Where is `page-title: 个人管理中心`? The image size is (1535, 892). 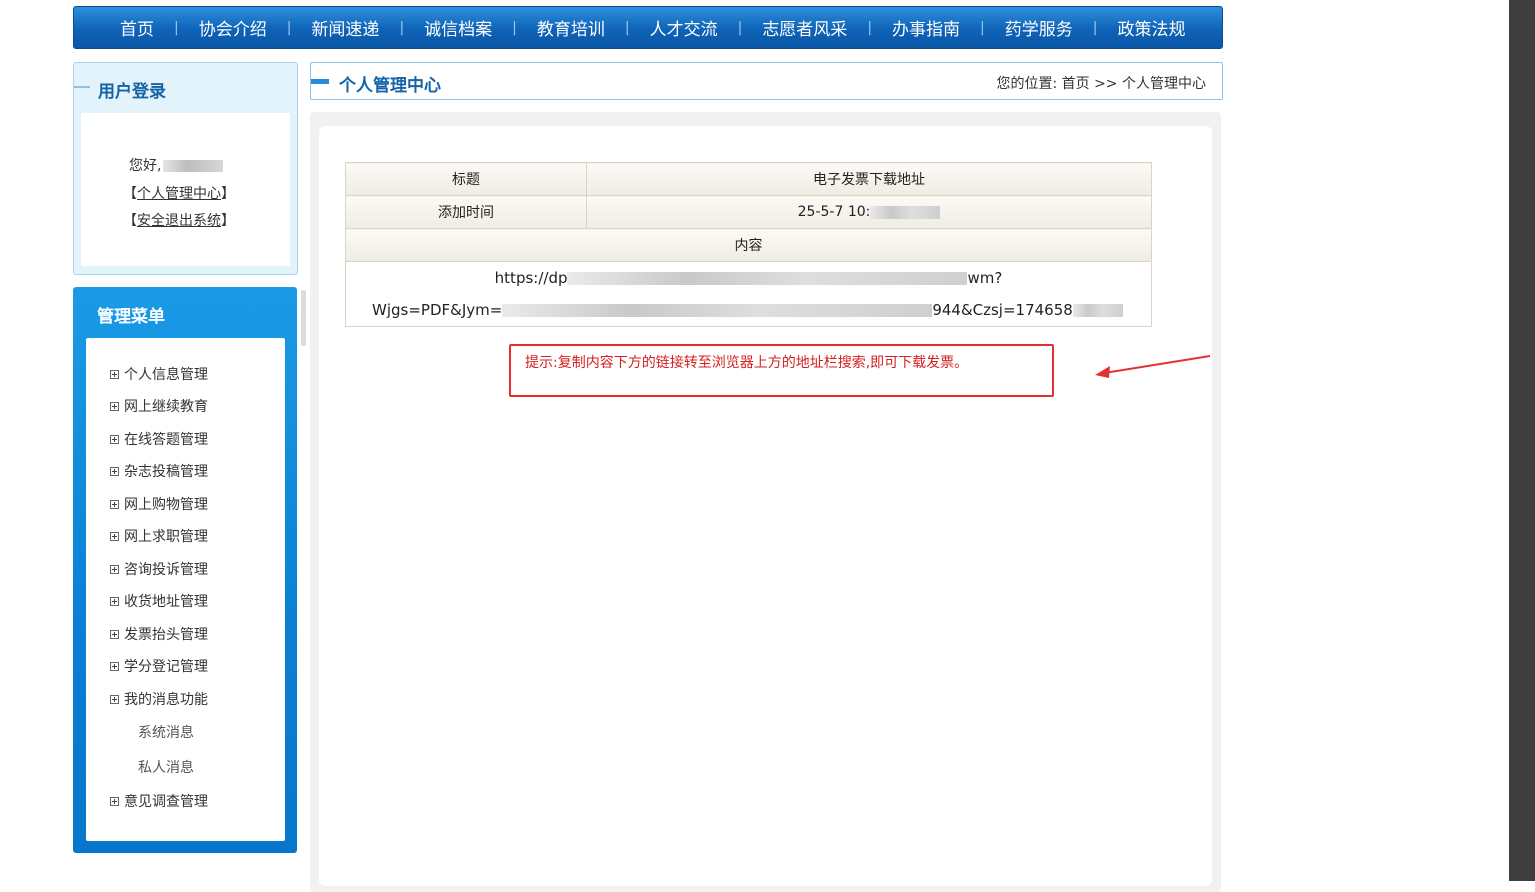
page-title: 个人管理中心 is located at coordinates (390, 86).